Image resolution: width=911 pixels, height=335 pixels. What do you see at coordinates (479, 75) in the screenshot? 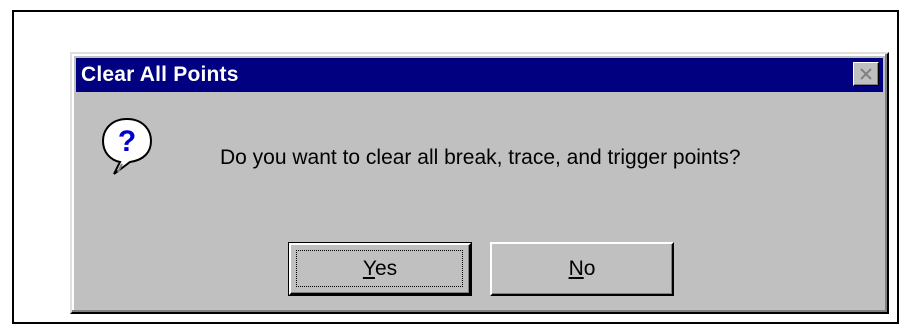
I see `title-bar: Clear All Points` at bounding box center [479, 75].